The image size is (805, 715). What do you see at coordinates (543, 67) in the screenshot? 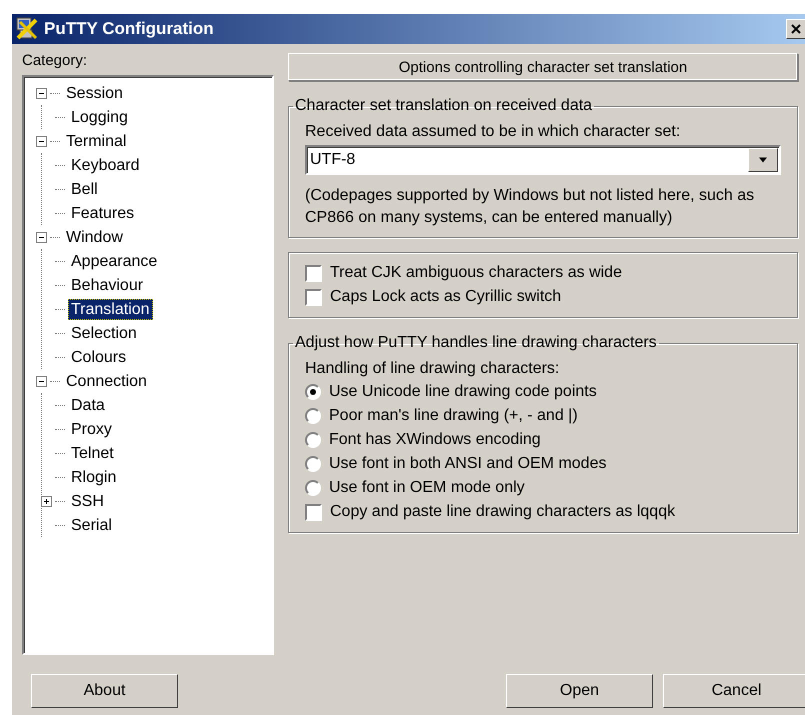
I see `panel-header: Options controlling character set translation` at bounding box center [543, 67].